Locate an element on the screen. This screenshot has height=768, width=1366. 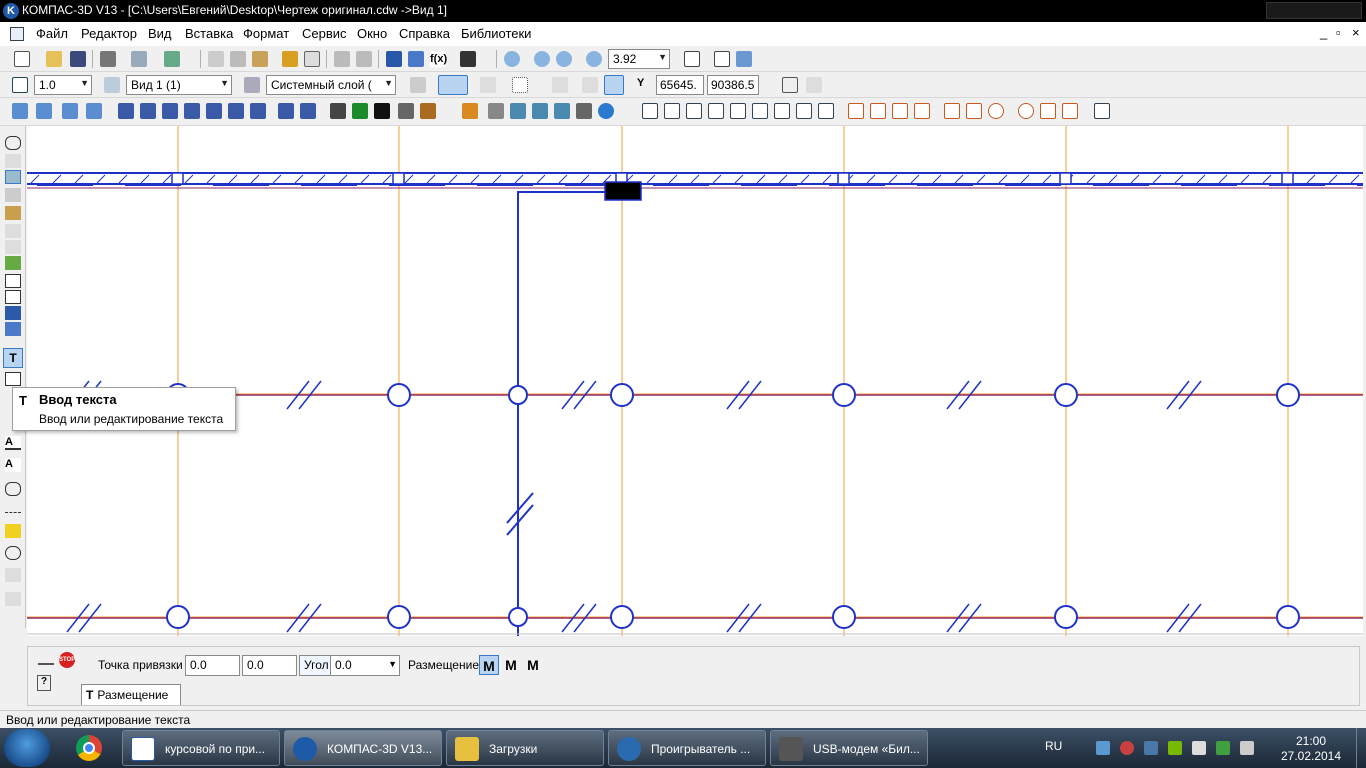
layer-combo: Системный слой ( ▼ is located at coordinates (331, 85).